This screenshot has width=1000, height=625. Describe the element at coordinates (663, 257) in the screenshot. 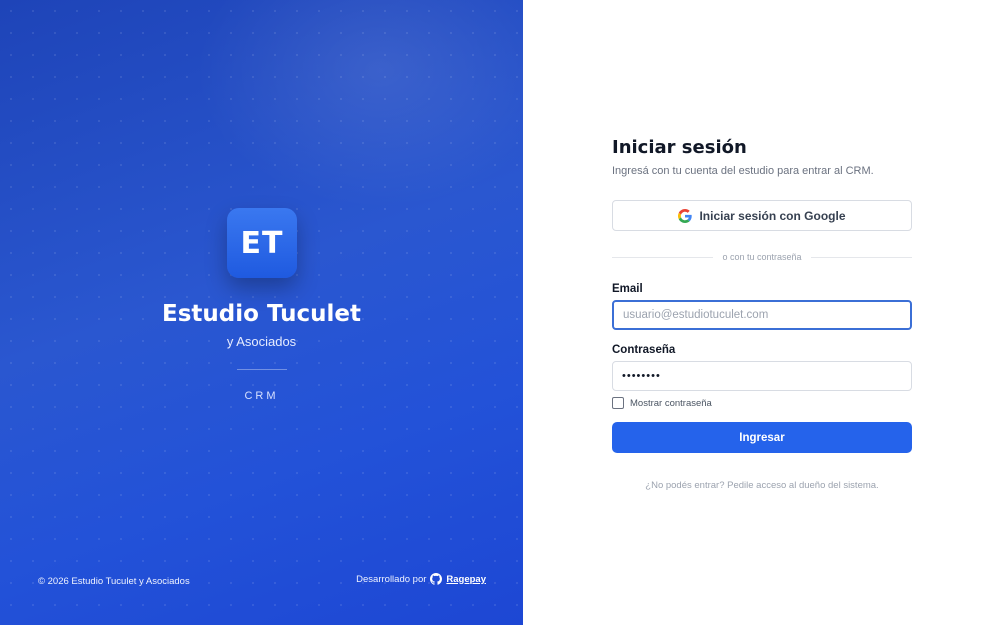

I see `divider-line-left` at that location.